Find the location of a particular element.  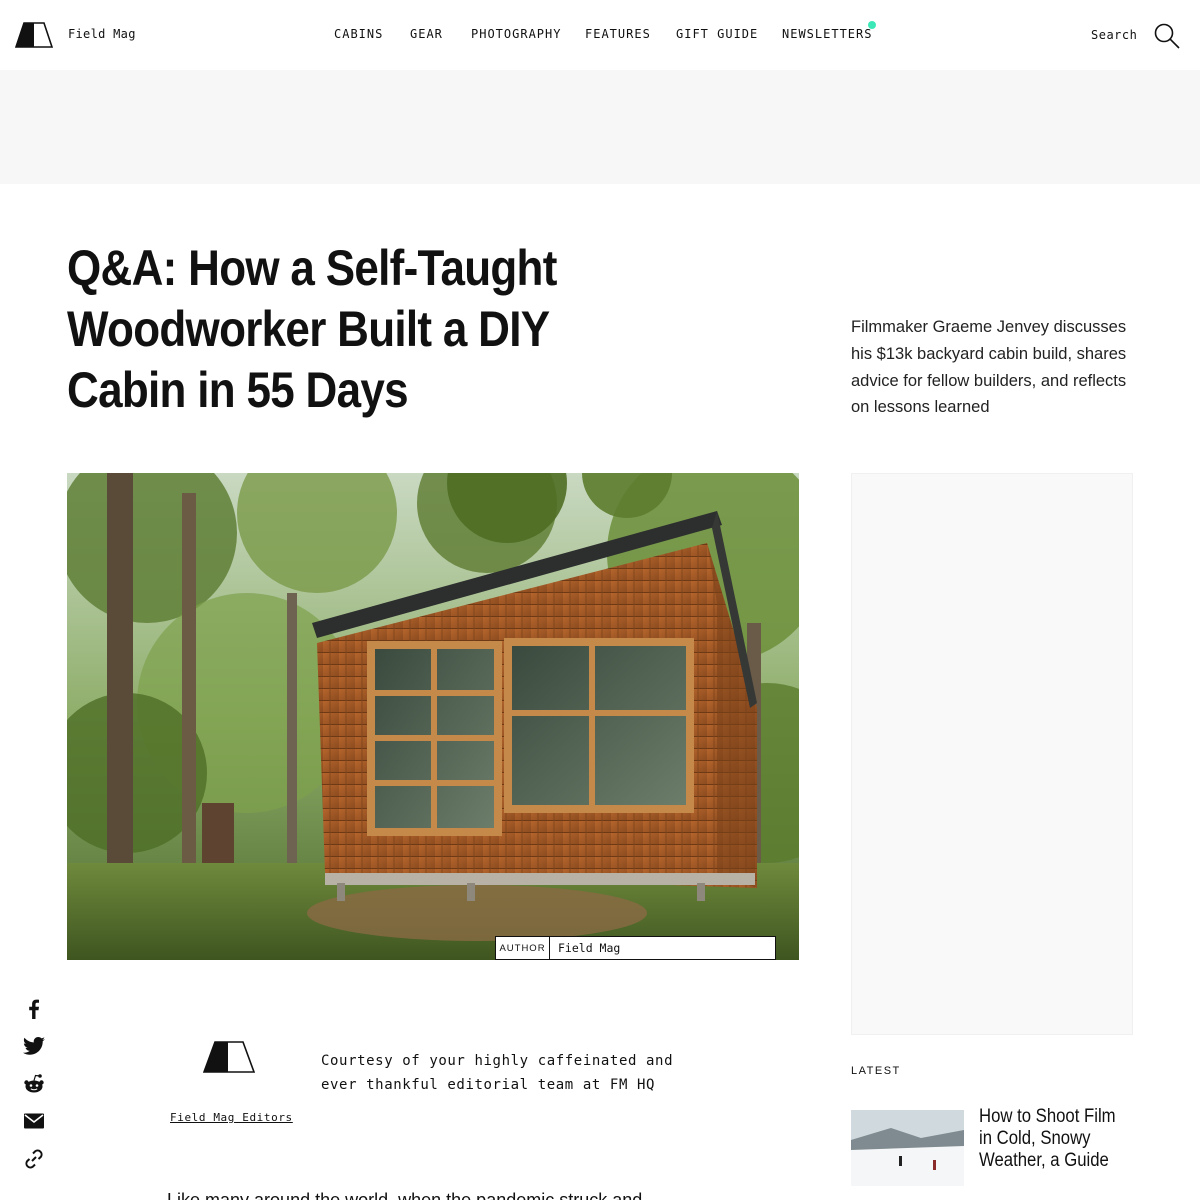

reddit-icon is located at coordinates (34, 1084).